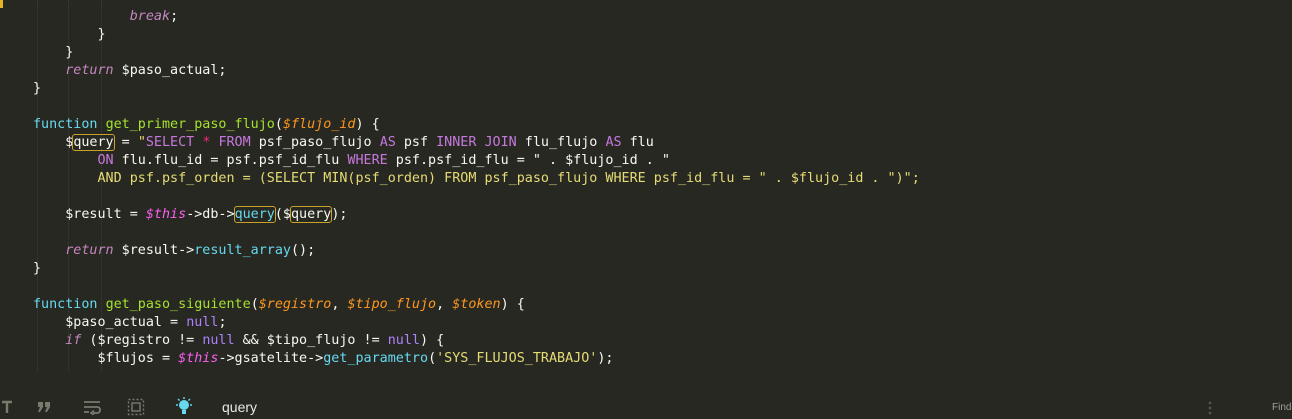 The height and width of the screenshot is (419, 1292). I want to click on highlight-matches-icon, so click(184, 406).